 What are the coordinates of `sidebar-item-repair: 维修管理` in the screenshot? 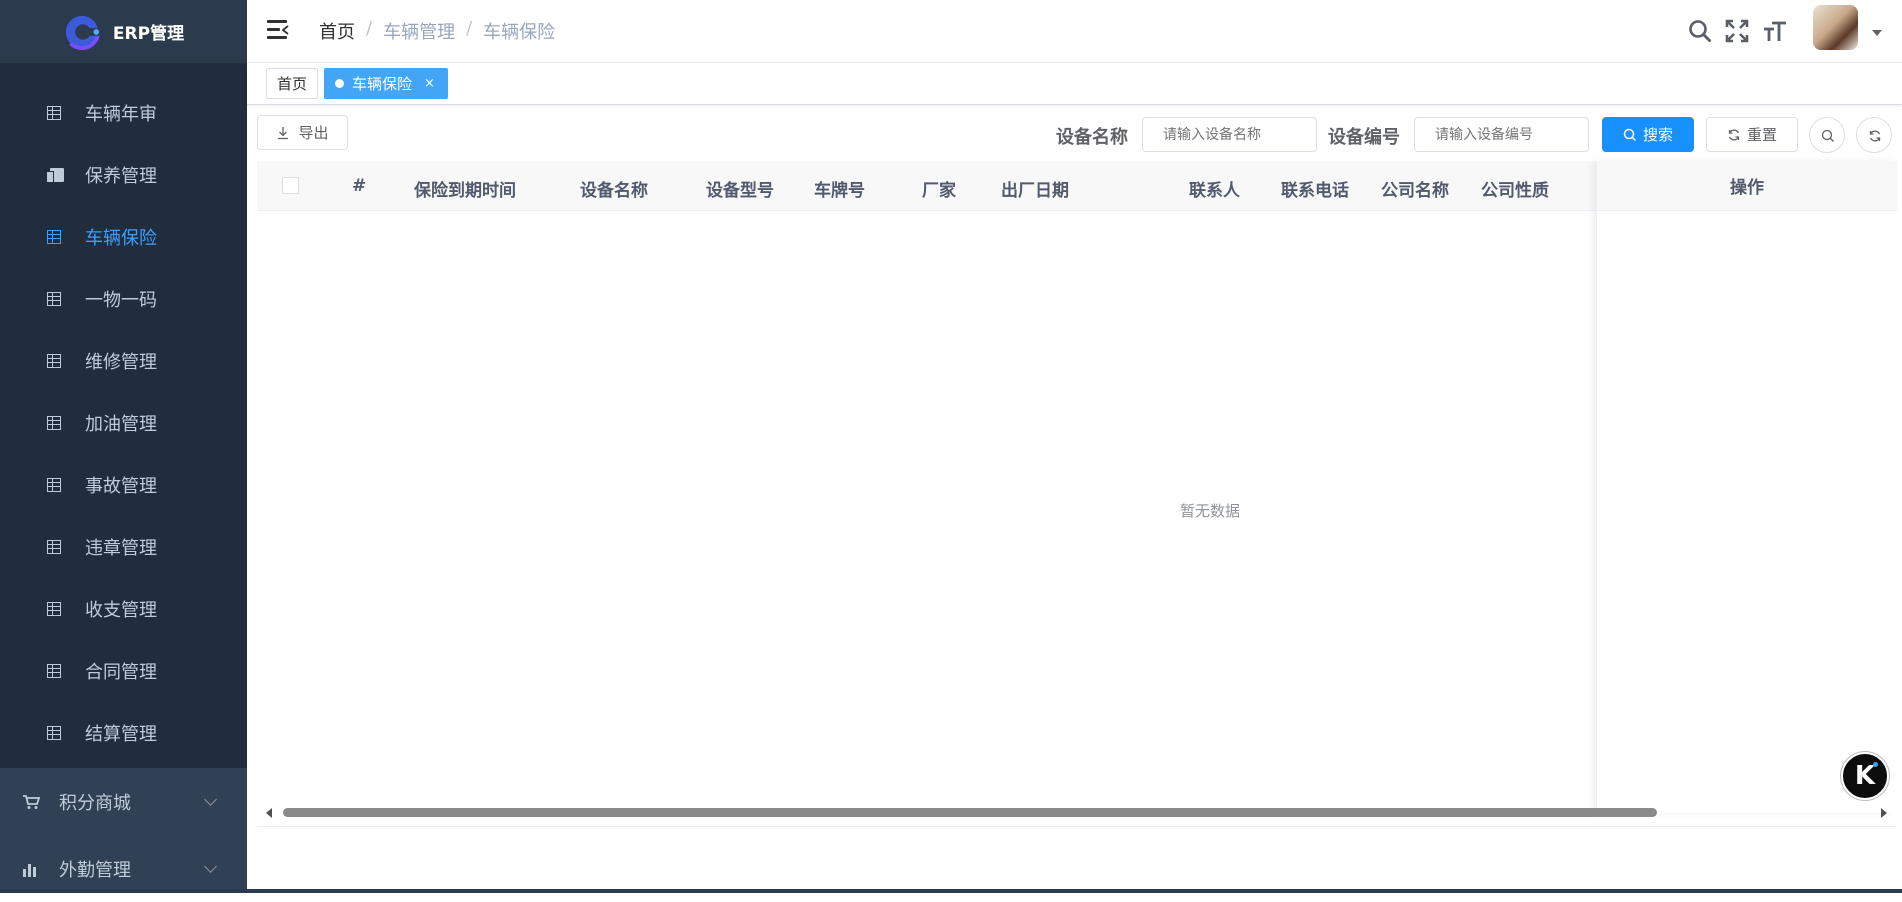 It's located at (123, 361).